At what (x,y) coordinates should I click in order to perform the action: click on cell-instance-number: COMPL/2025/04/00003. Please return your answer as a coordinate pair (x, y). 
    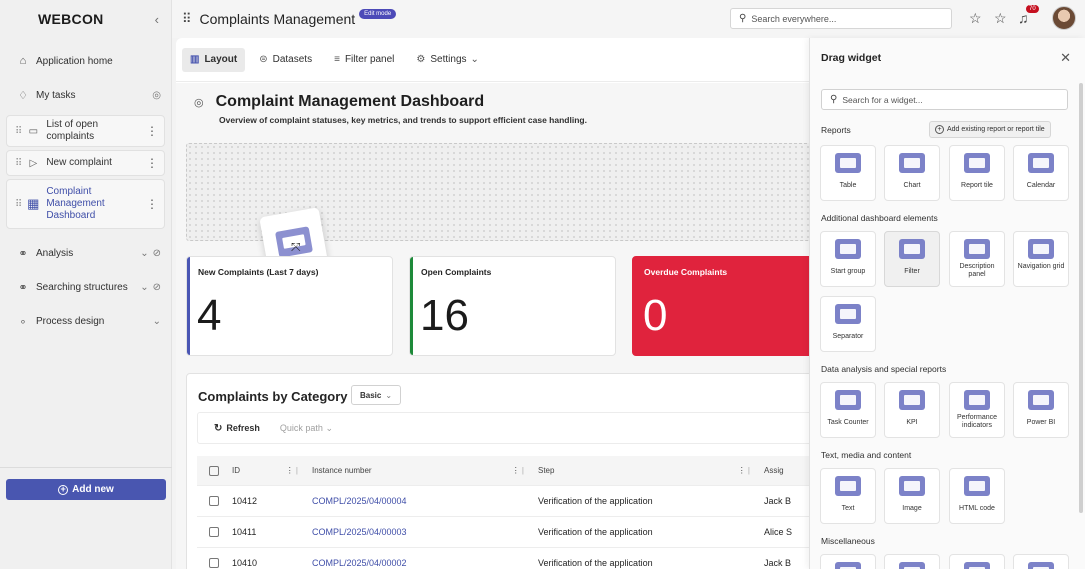
    Looking at the image, I should click on (425, 532).